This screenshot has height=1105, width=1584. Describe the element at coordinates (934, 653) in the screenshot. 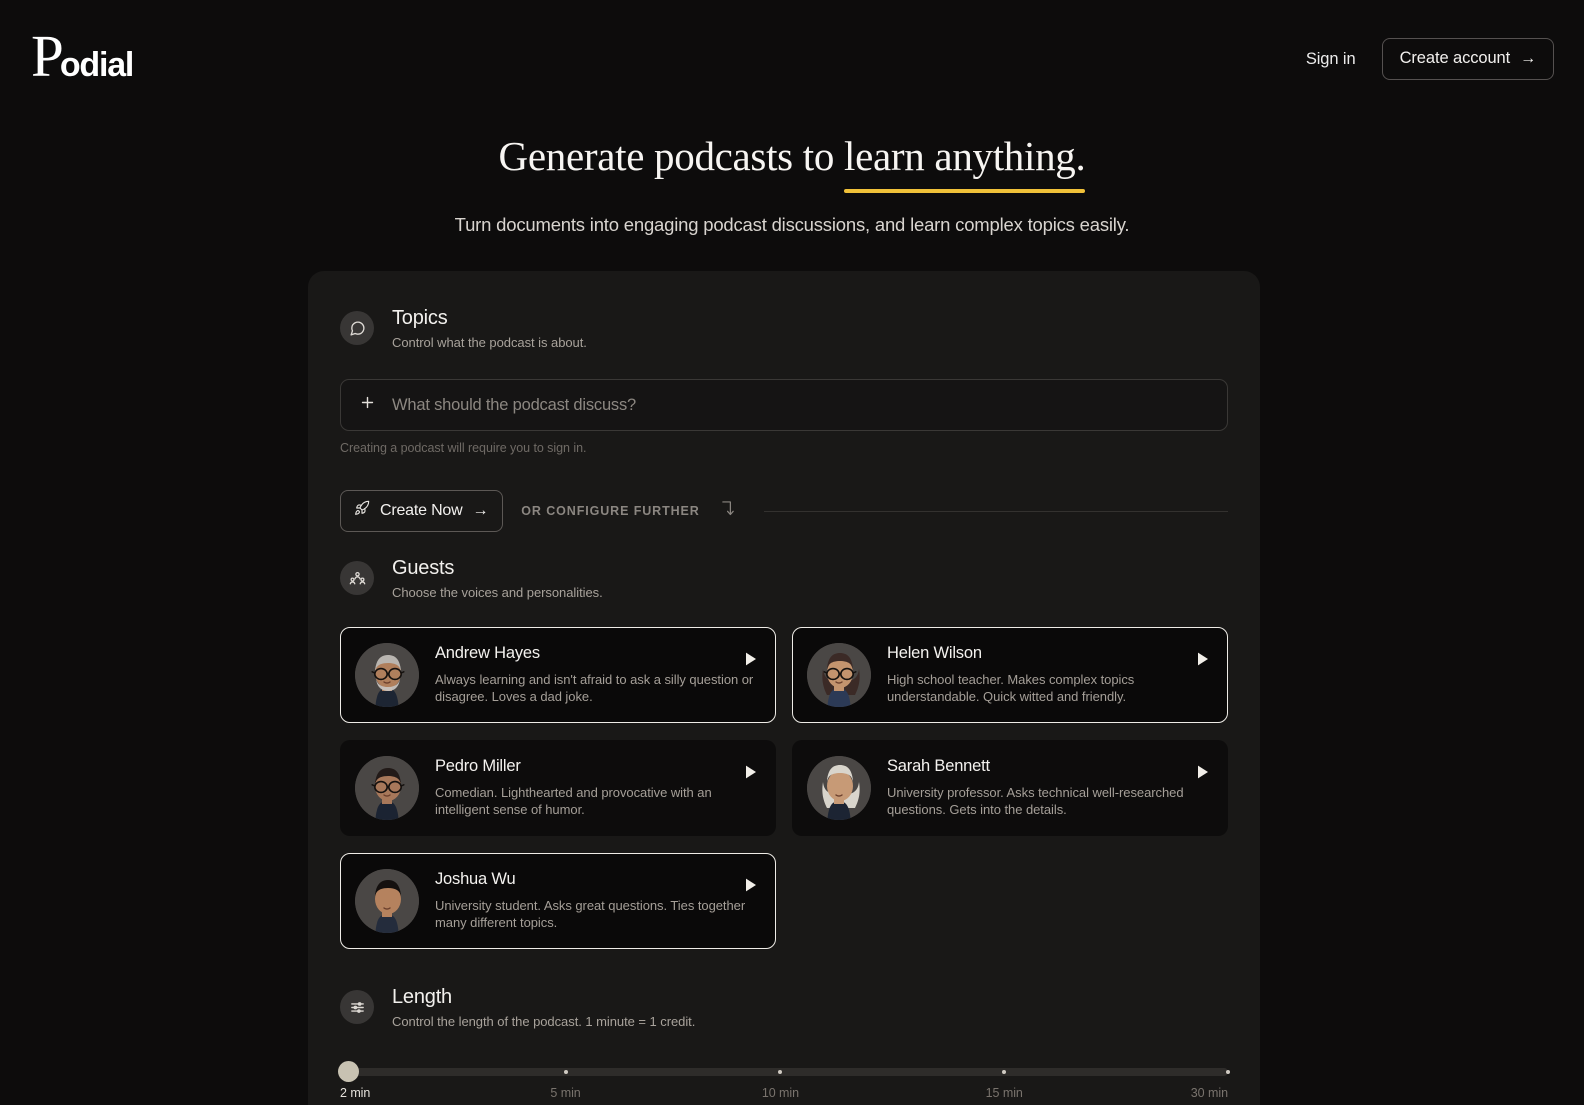

I see `guest-name: Helen Wilson` at that location.